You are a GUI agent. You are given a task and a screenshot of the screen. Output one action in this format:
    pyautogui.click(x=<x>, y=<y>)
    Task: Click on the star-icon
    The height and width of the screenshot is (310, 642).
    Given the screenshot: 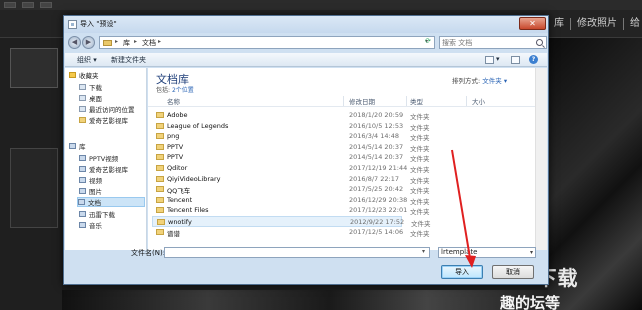 What is the action you would take?
    pyautogui.click(x=72, y=75)
    